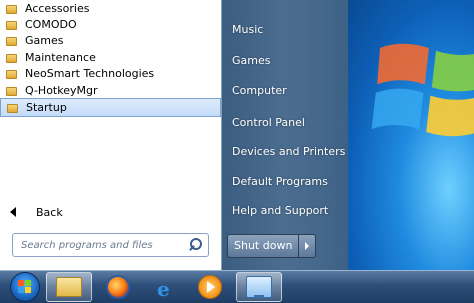 The image size is (474, 303). I want to click on search-input, so click(103, 245).